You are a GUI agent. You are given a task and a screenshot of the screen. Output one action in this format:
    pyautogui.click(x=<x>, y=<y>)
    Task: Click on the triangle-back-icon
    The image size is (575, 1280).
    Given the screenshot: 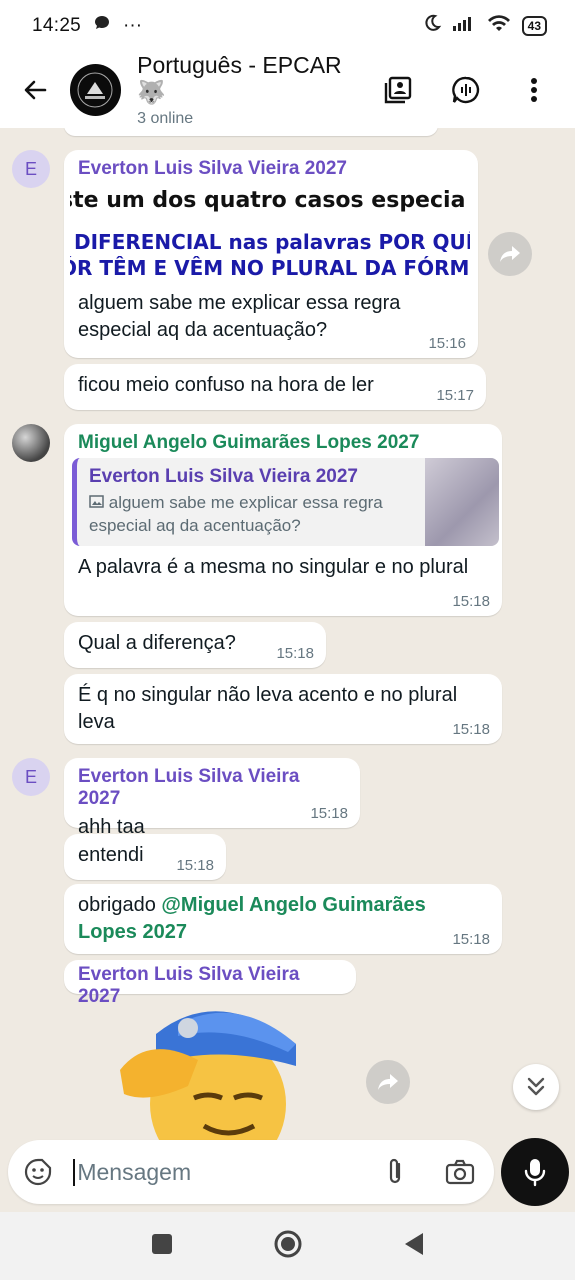 What is the action you would take?
    pyautogui.click(x=413, y=1243)
    